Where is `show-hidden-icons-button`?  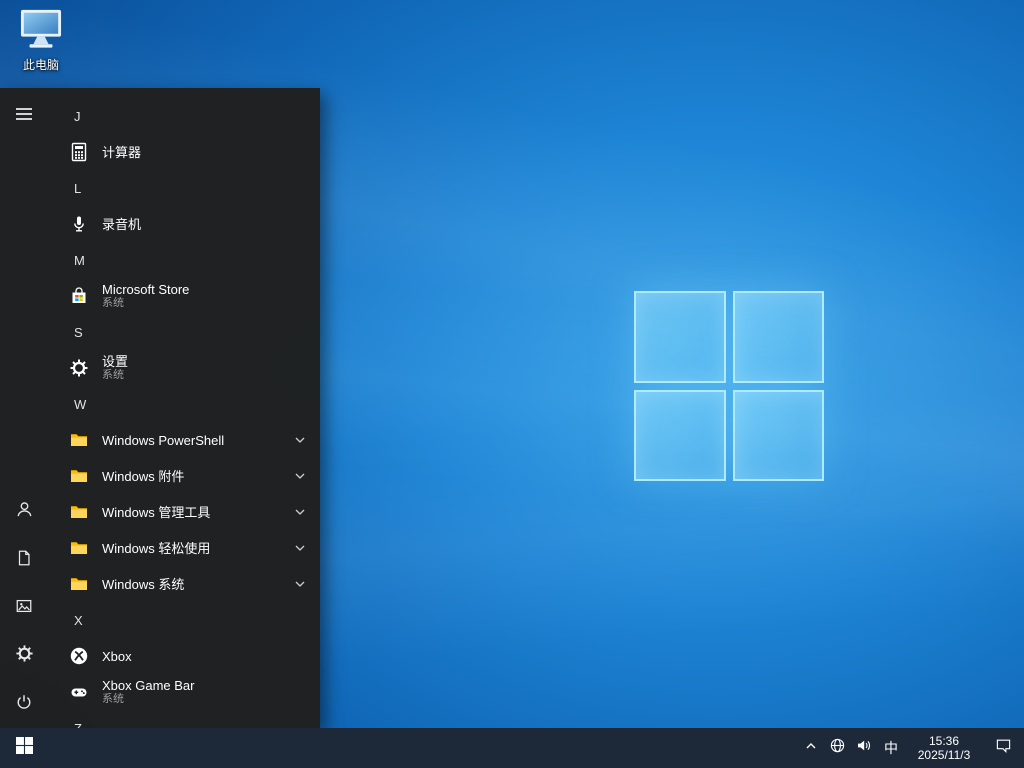
show-hidden-icons-button is located at coordinates (811, 748).